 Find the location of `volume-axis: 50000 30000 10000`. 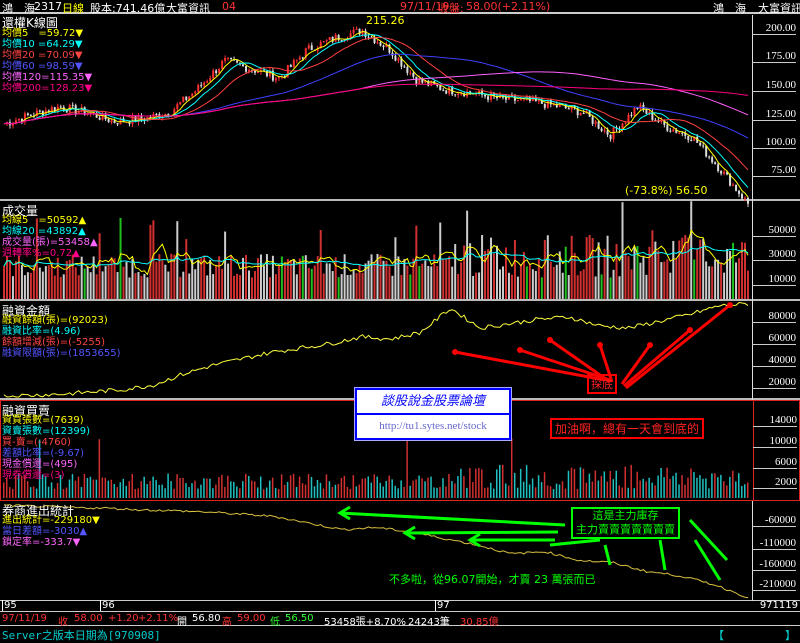

volume-axis: 50000 30000 10000 is located at coordinates (776, 251).